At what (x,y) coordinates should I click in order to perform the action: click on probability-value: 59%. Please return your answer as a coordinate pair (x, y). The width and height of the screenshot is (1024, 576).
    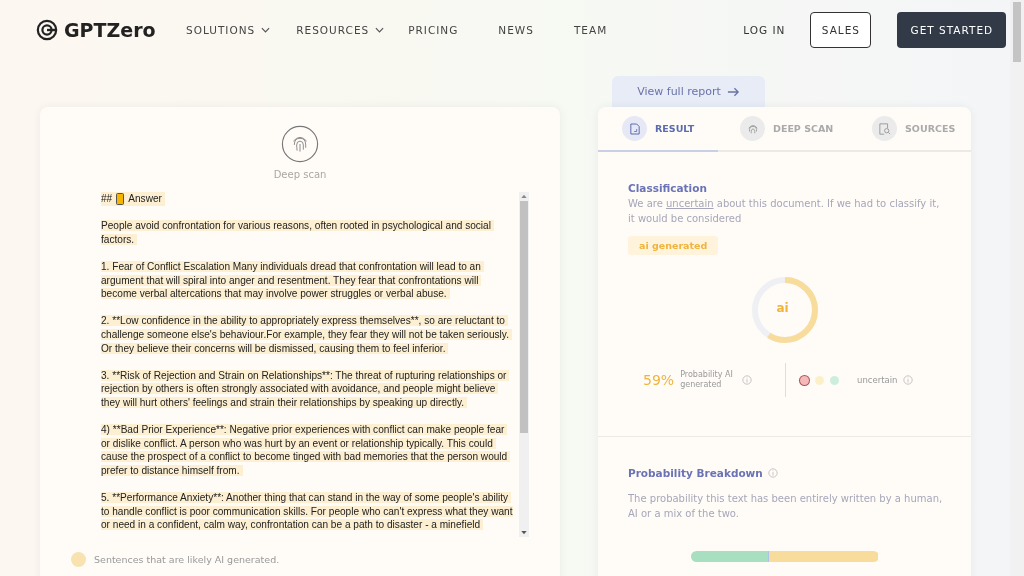
    Looking at the image, I should click on (659, 380).